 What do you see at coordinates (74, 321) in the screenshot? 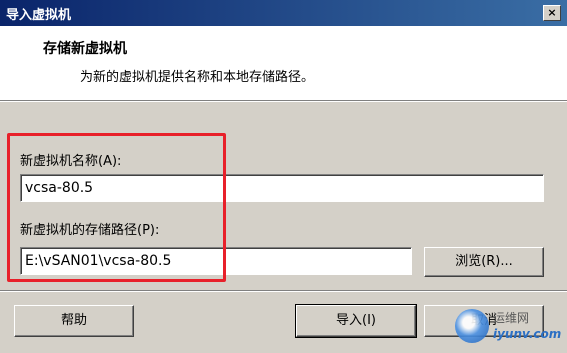
I see `help-button: 帮助` at bounding box center [74, 321].